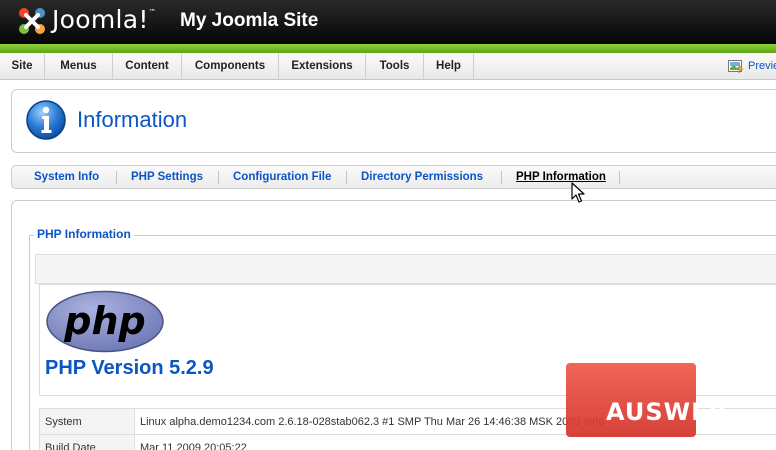  Describe the element at coordinates (762, 66) in the screenshot. I see `preview-label: Preview` at that location.